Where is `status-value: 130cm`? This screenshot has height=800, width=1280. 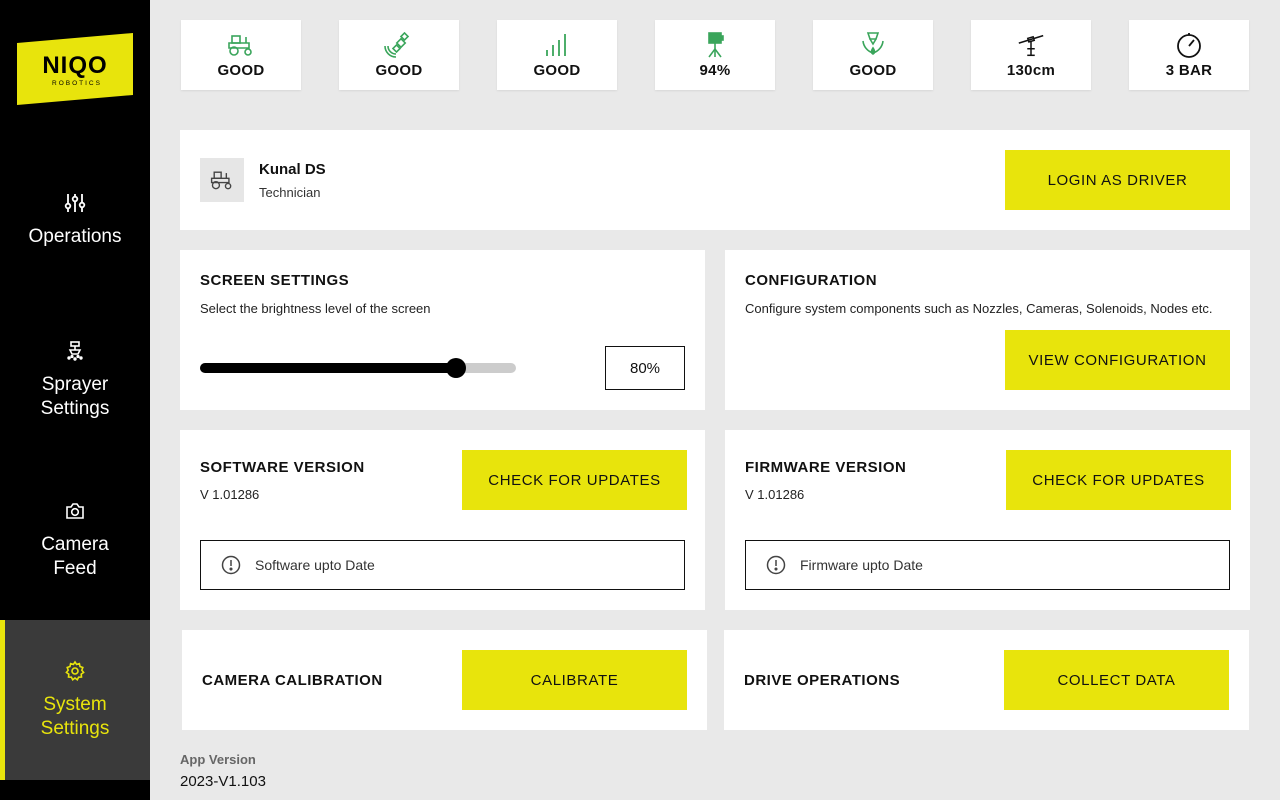 status-value: 130cm is located at coordinates (1031, 70).